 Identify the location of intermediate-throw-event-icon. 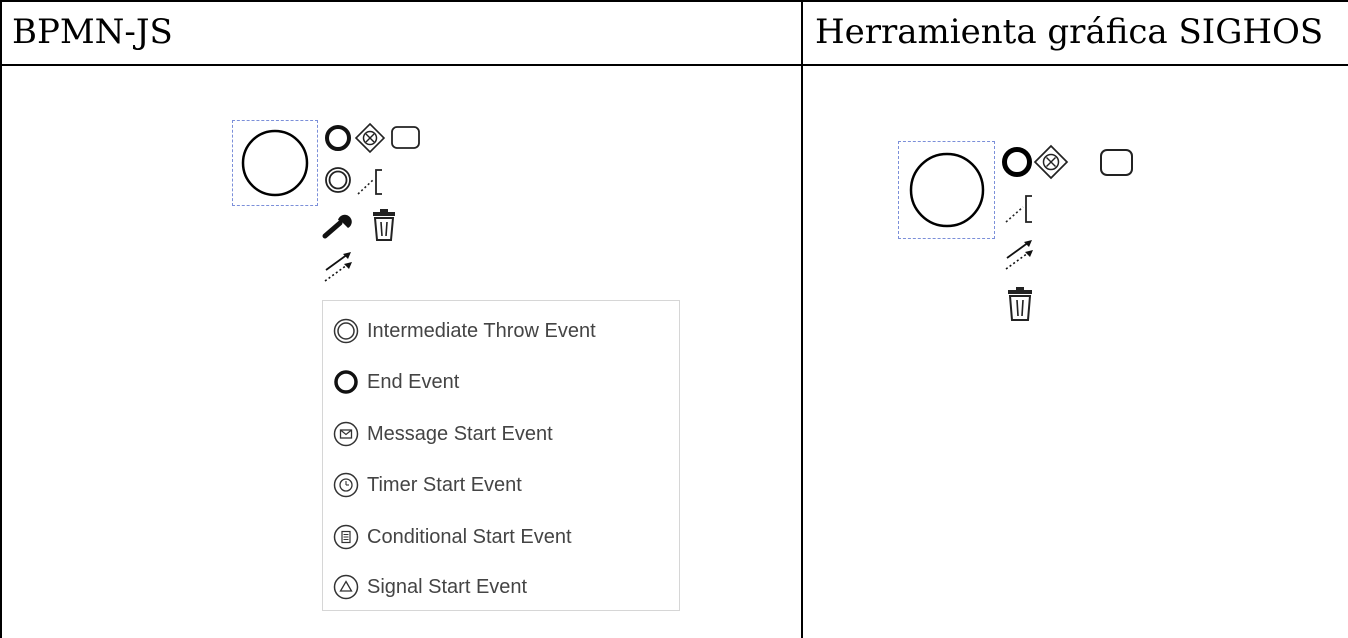
(346, 331).